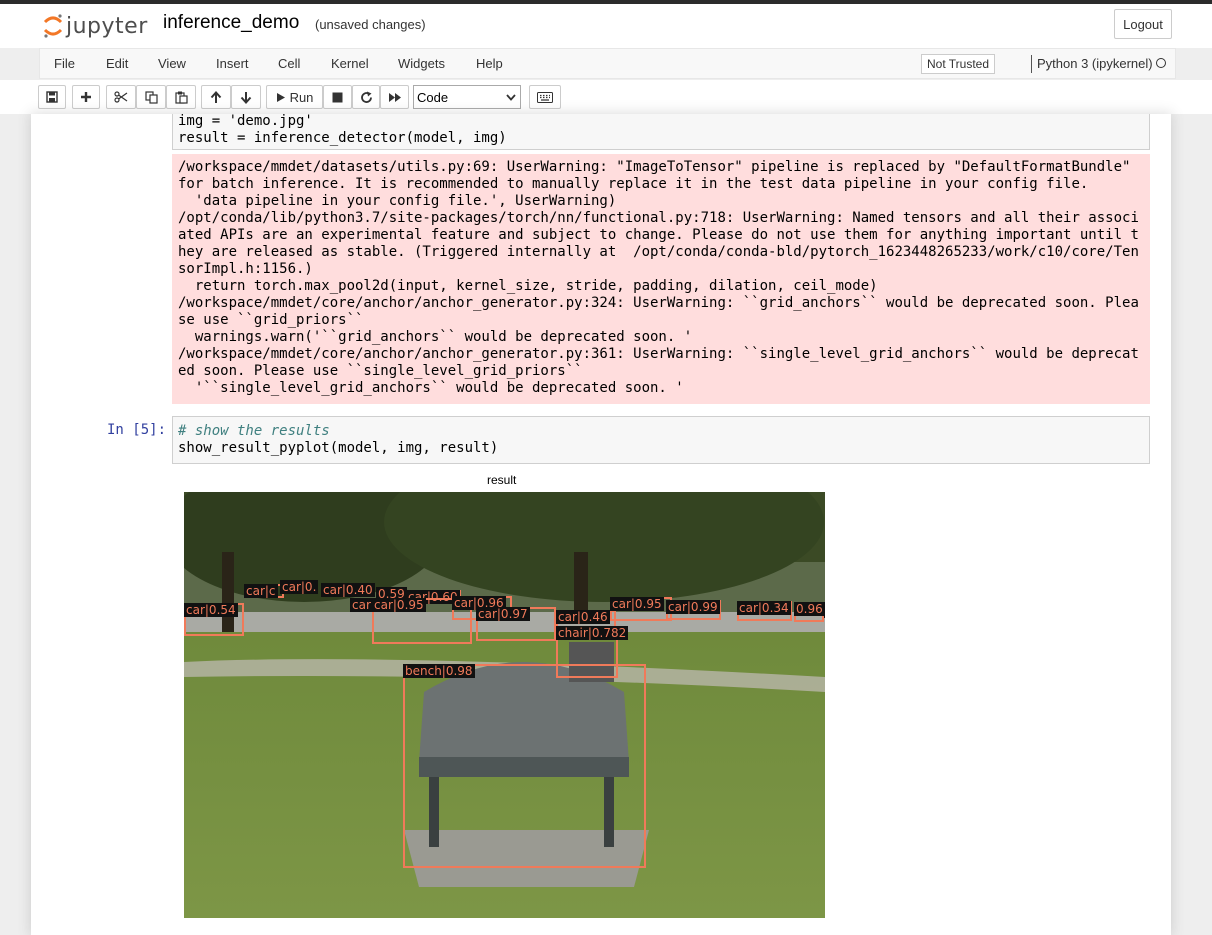 Image resolution: width=1212 pixels, height=935 pixels. What do you see at coordinates (511, 97) in the screenshot?
I see `chevron-down-icon` at bounding box center [511, 97].